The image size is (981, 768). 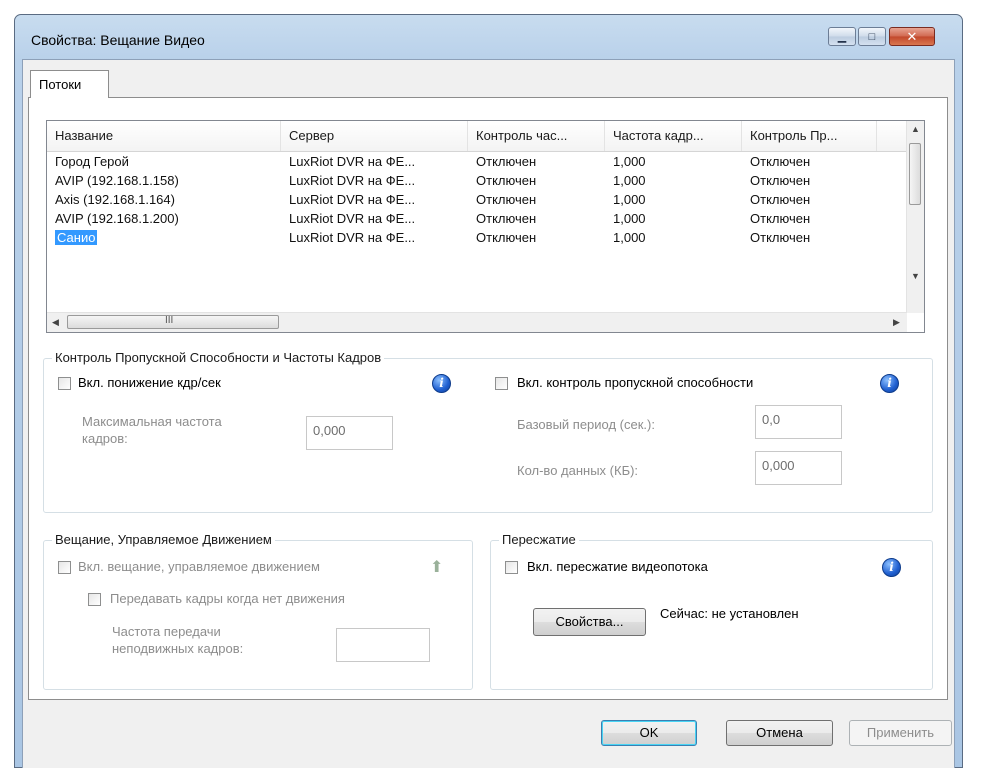 I want to click on scroll-down-icon: ▼, so click(x=915, y=276).